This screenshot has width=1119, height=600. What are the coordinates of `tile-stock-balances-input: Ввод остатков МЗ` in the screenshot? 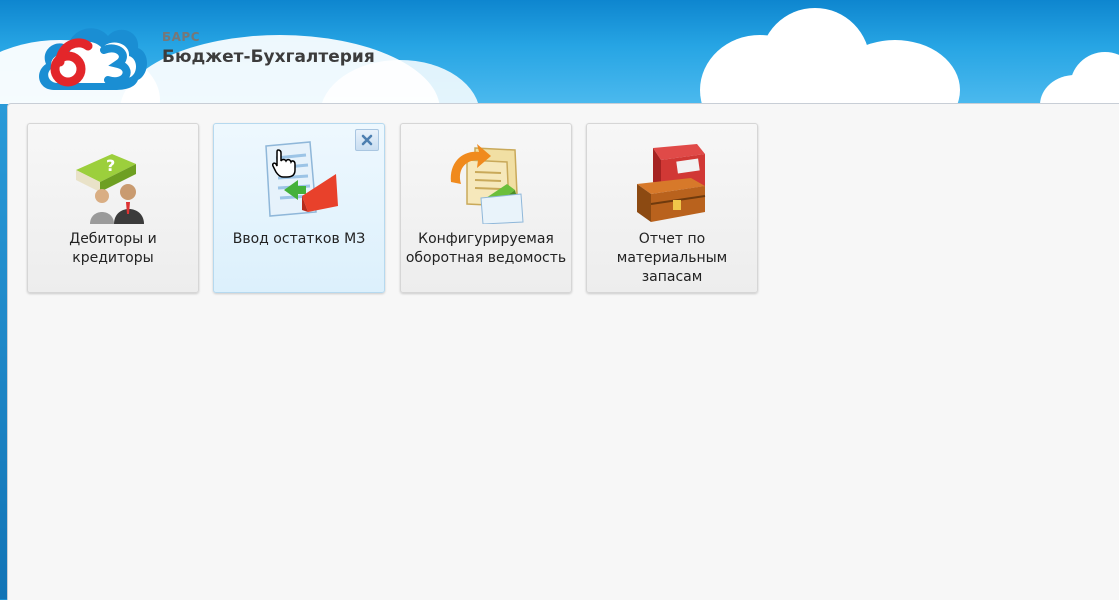 It's located at (299, 208).